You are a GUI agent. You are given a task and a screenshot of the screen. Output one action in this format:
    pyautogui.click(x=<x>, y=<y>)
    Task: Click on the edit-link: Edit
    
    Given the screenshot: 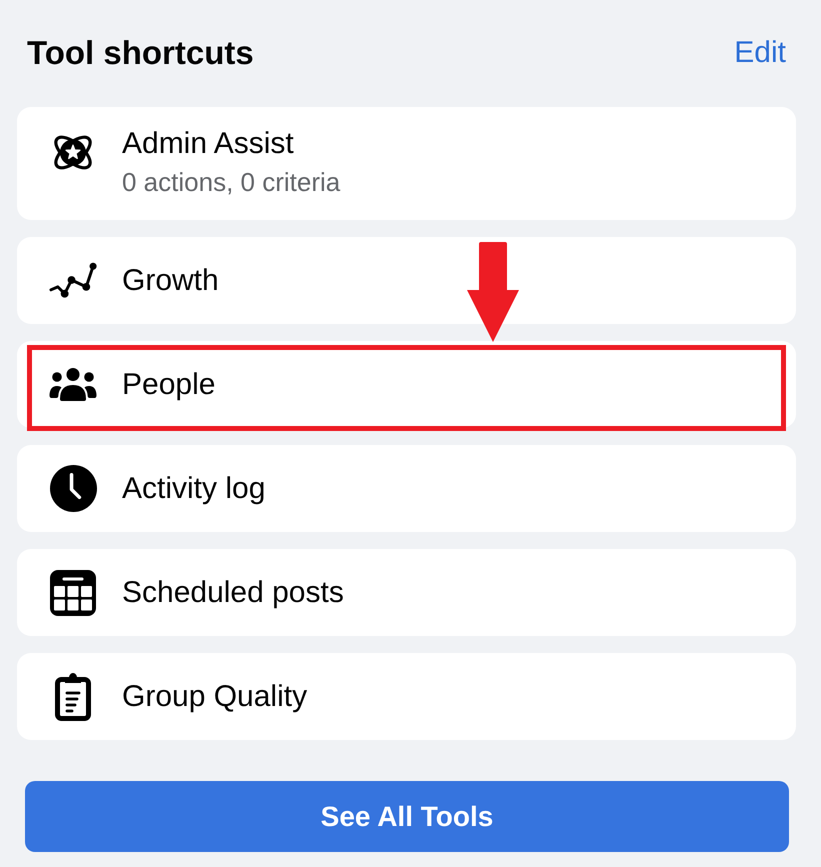 What is the action you would take?
    pyautogui.click(x=760, y=53)
    